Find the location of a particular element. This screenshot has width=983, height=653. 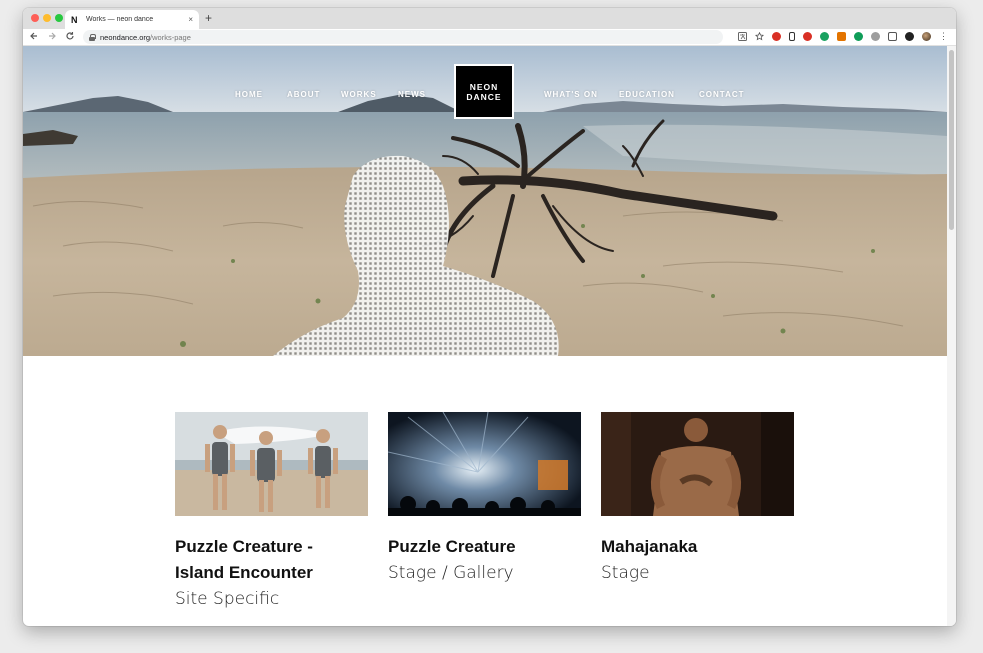

work-title-line-1: Mahajanaka is located at coordinates (649, 546).